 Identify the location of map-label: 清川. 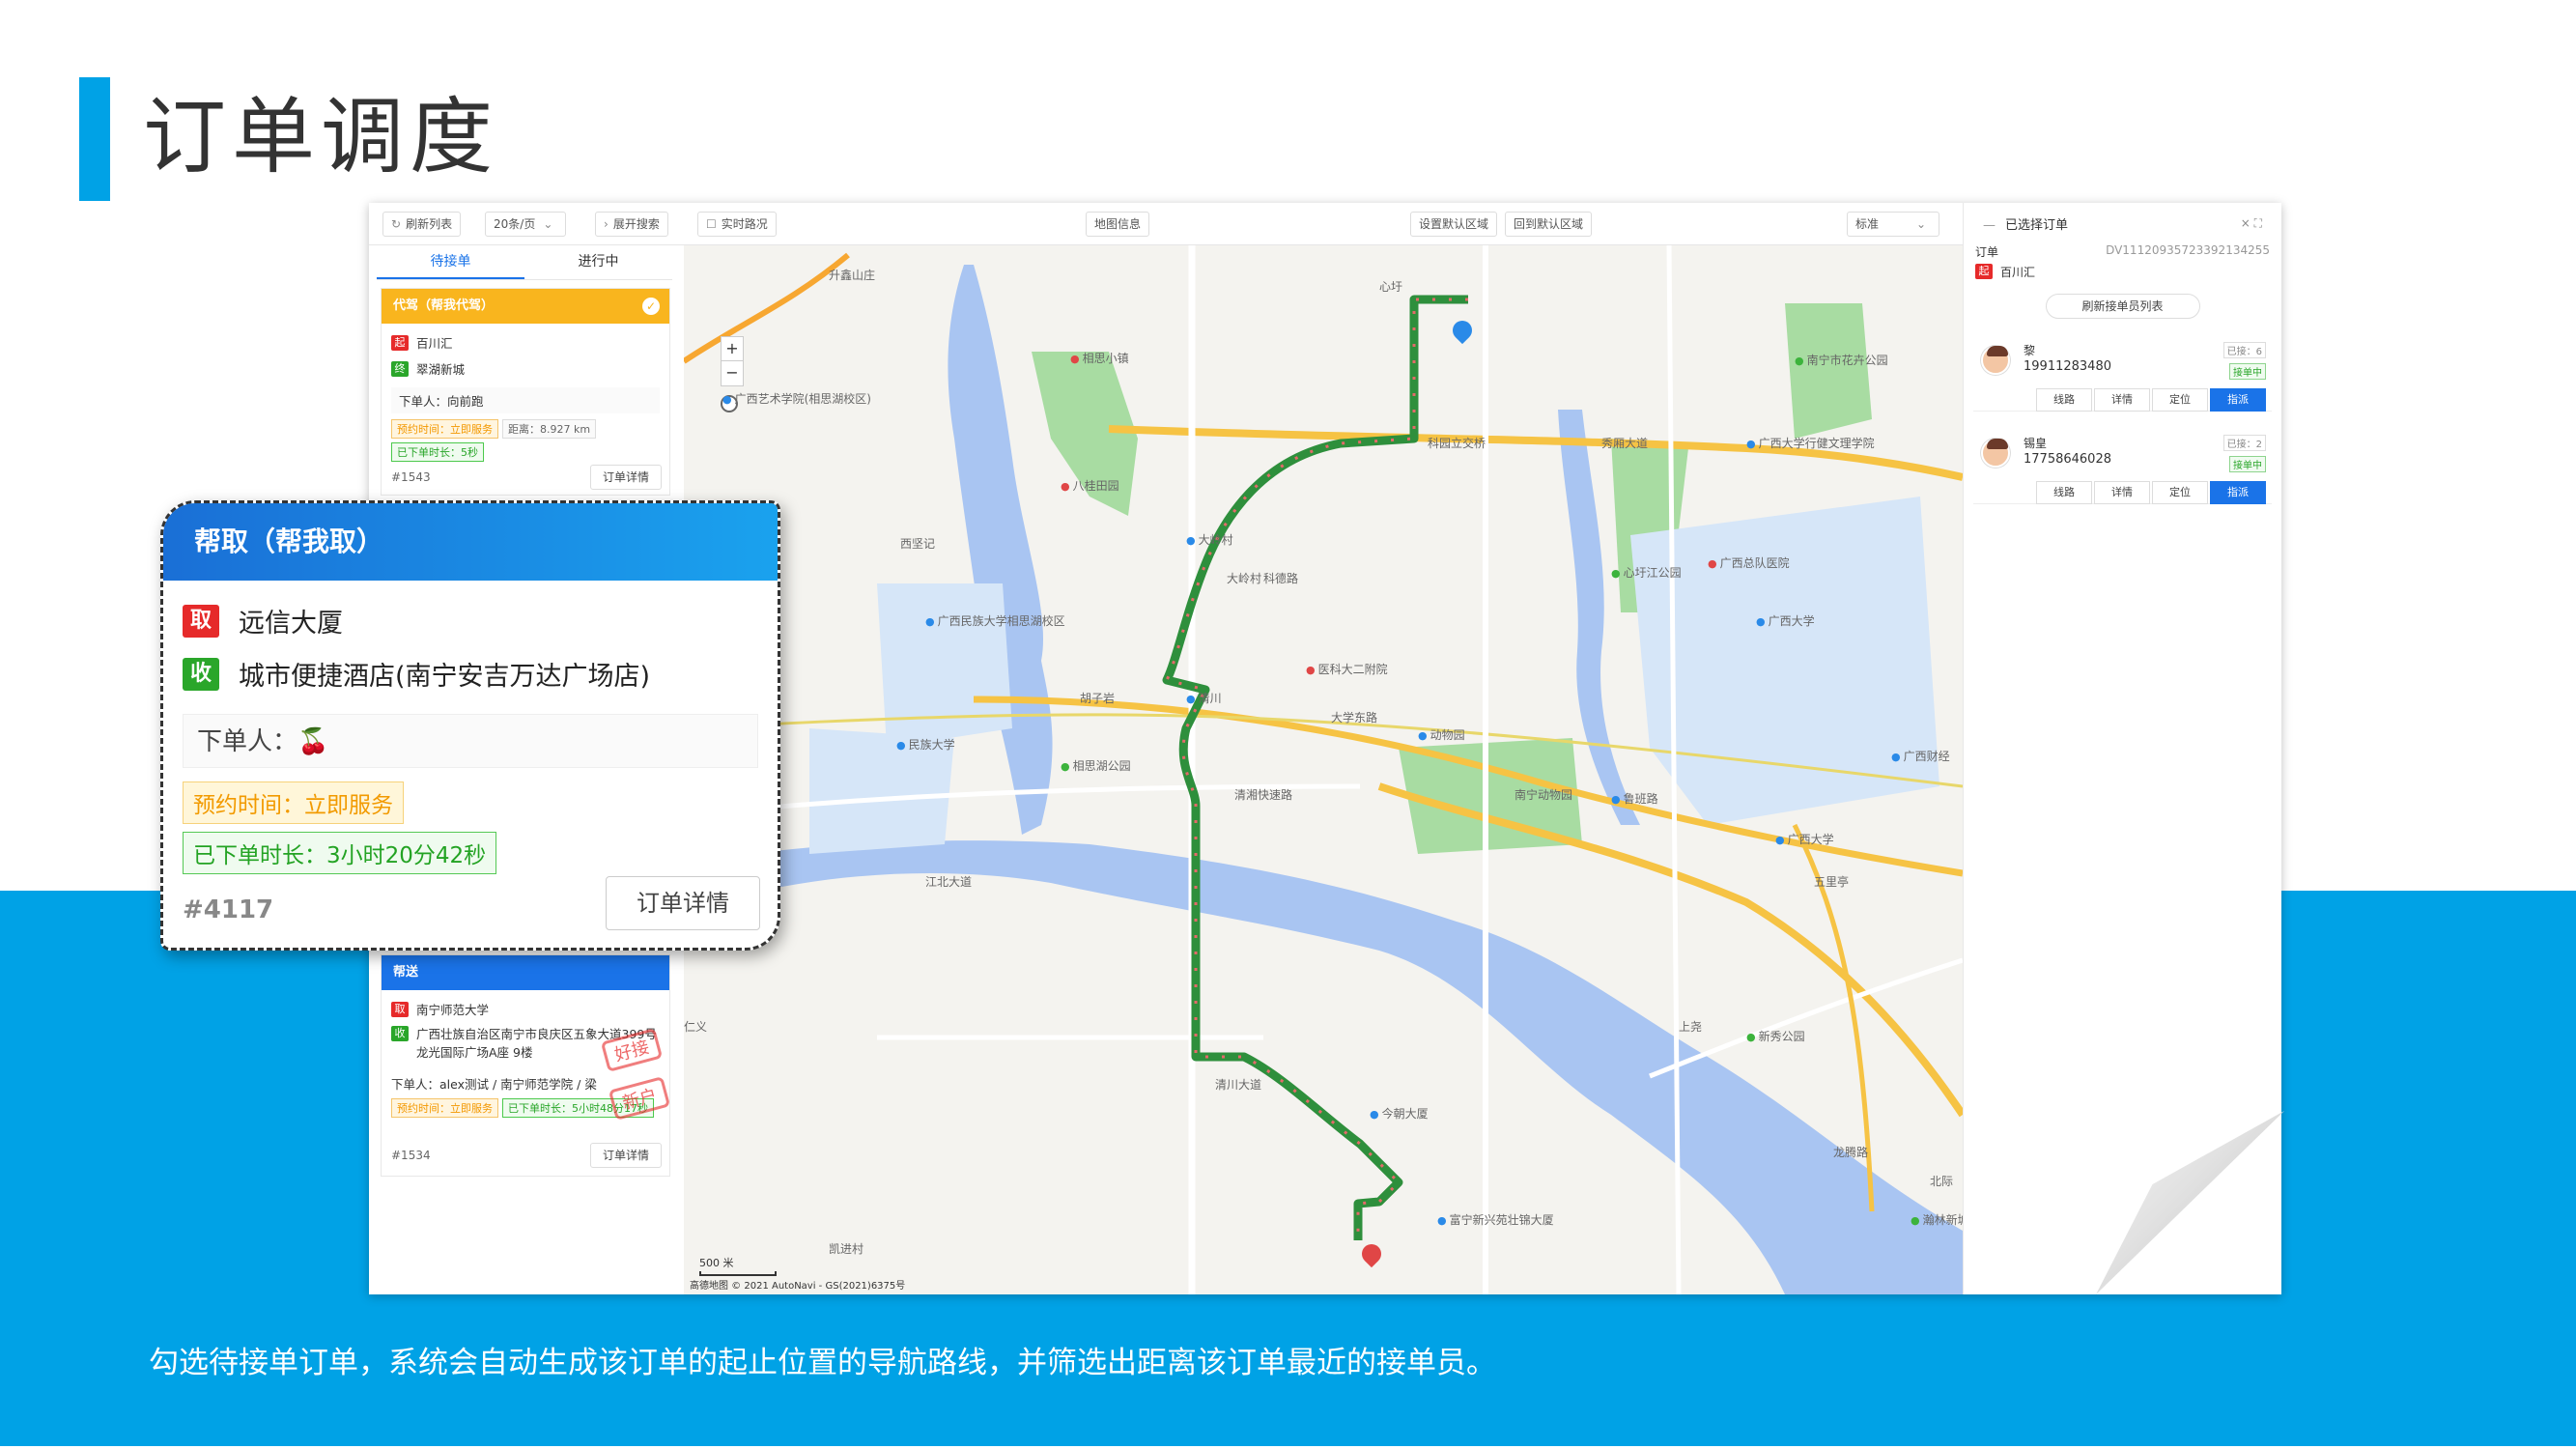
(1204, 698).